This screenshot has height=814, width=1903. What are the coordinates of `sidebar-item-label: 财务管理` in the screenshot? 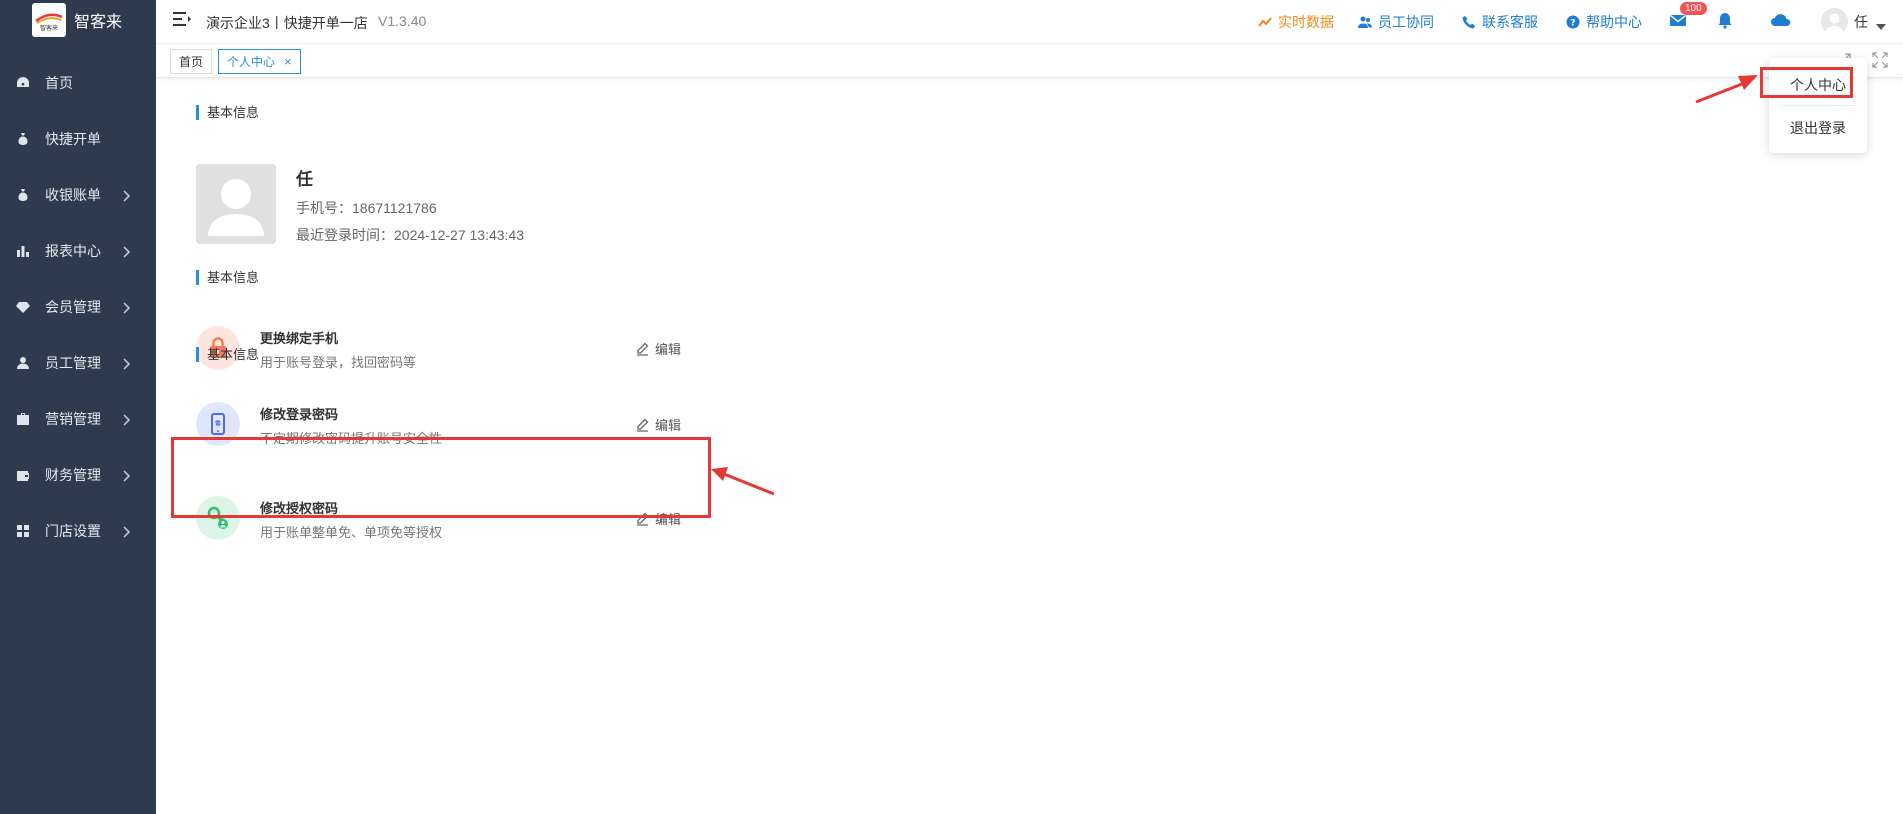 It's located at (73, 475).